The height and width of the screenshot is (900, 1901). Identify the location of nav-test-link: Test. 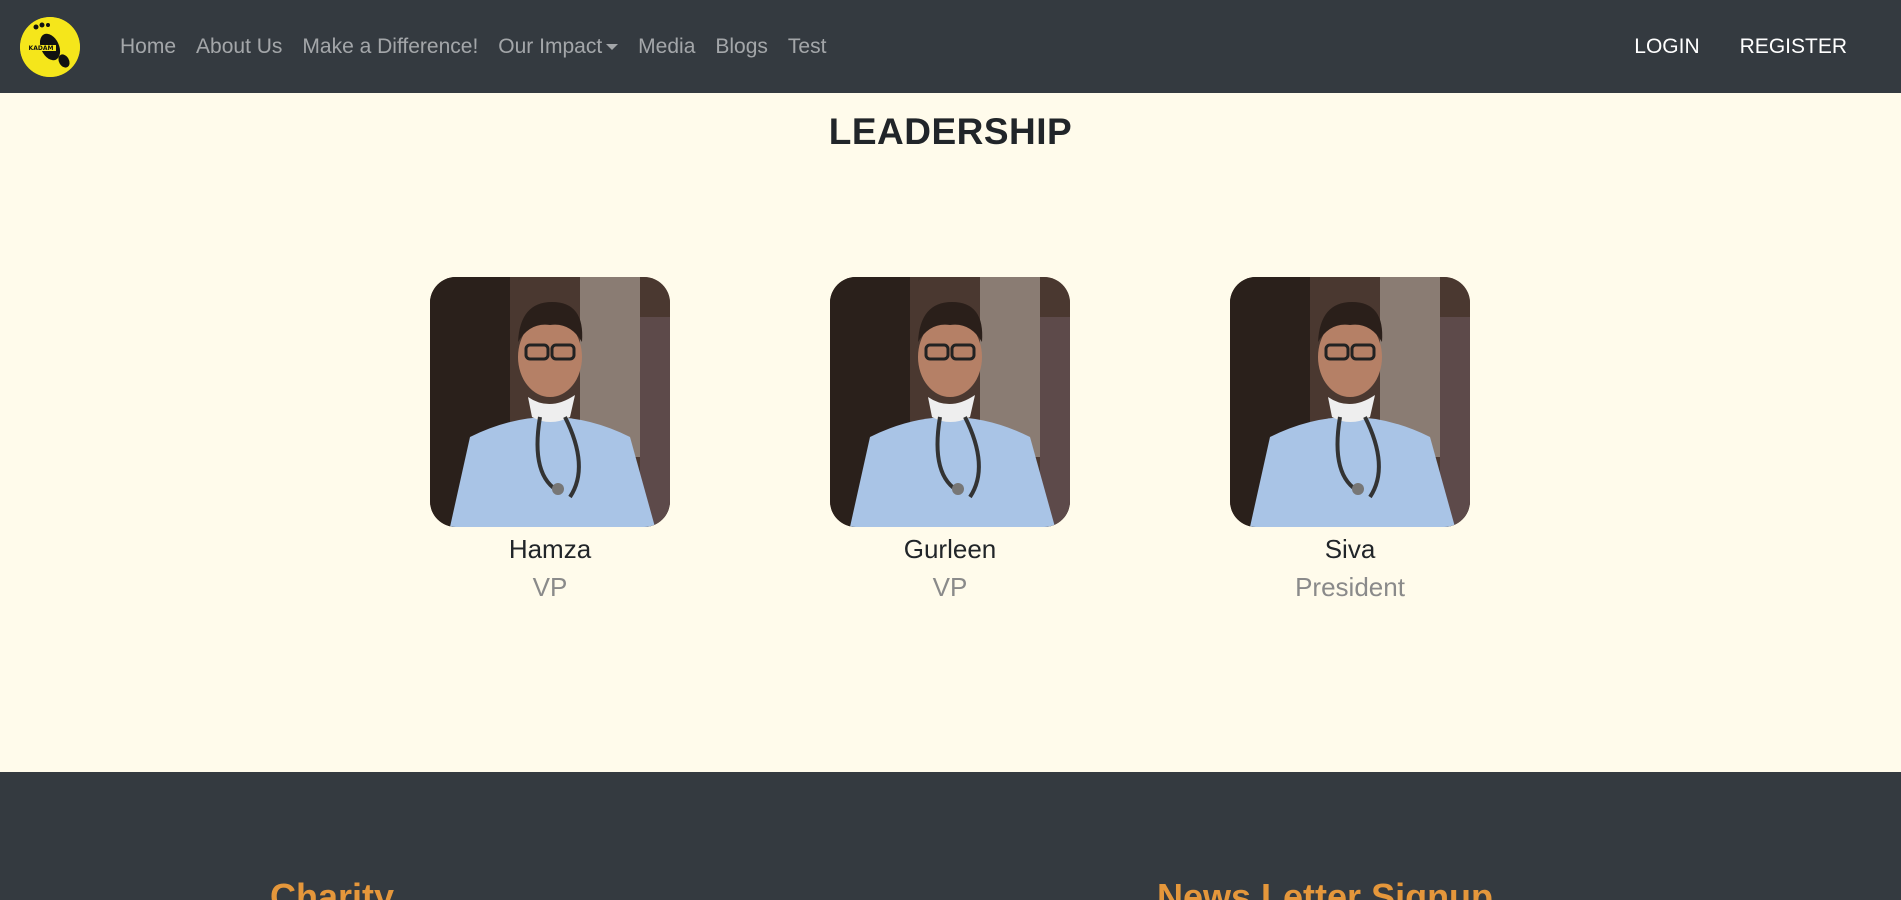
(807, 47).